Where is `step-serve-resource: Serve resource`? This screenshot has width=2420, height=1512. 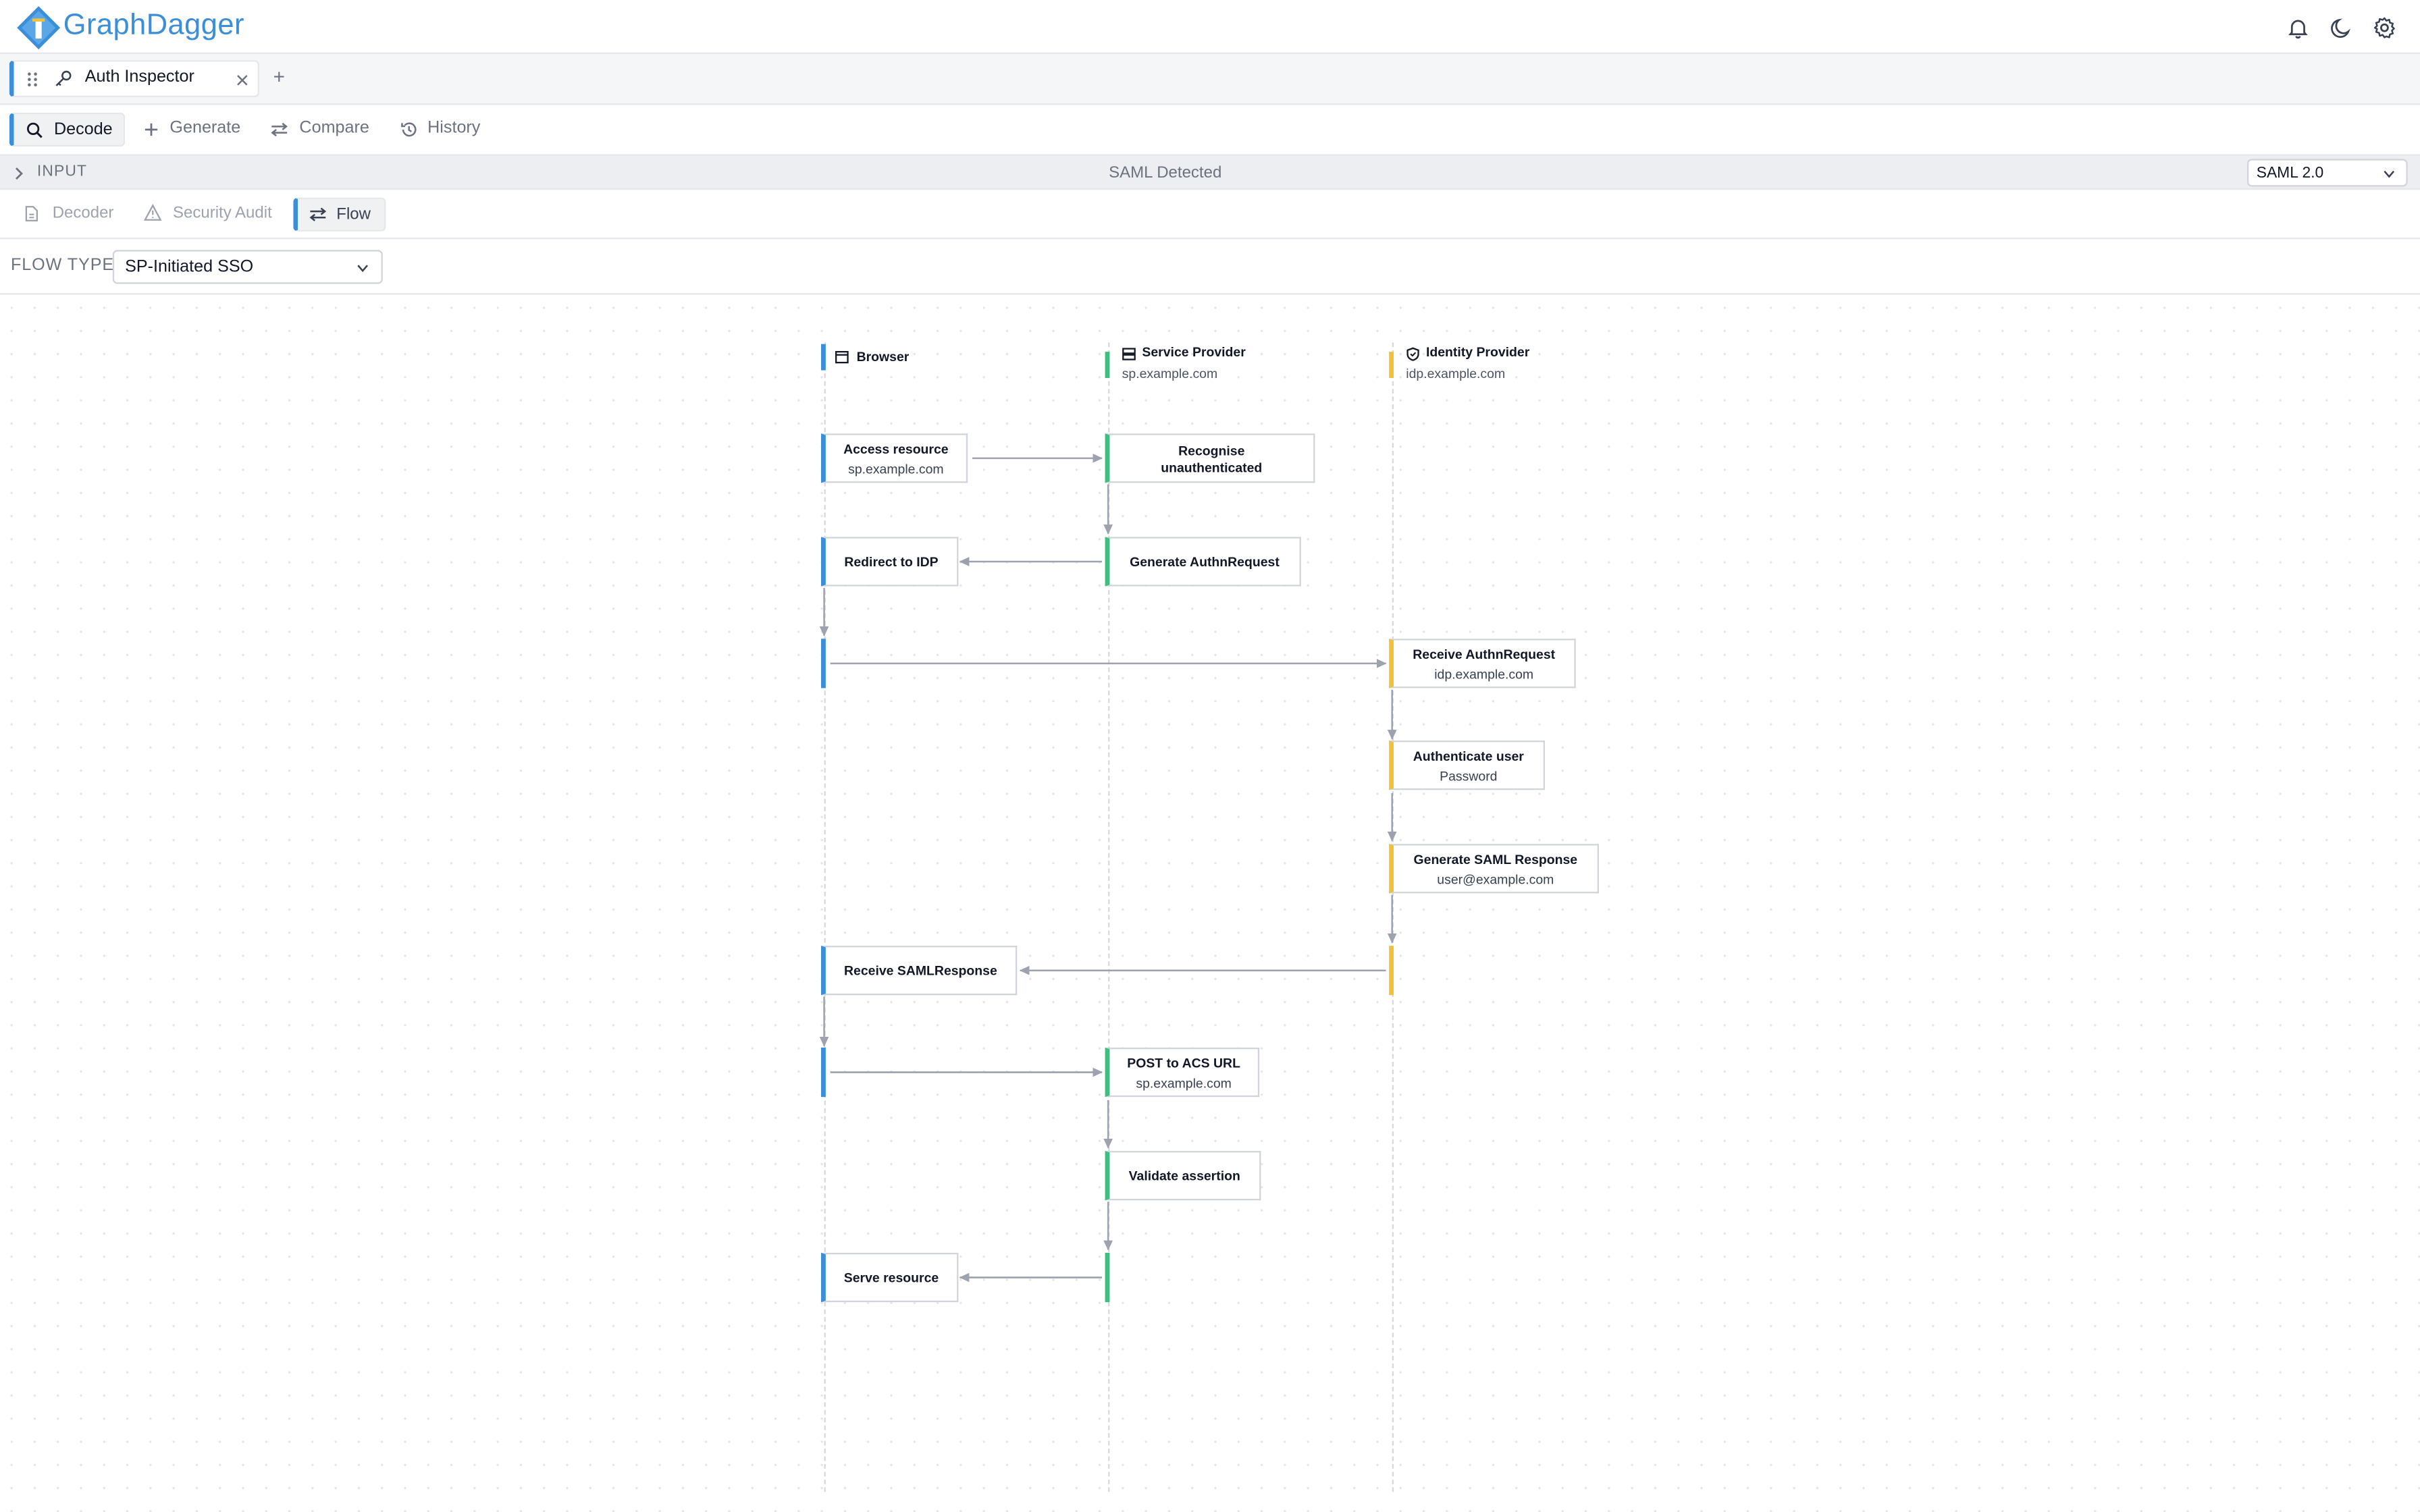
step-serve-resource: Serve resource is located at coordinates (889, 1277).